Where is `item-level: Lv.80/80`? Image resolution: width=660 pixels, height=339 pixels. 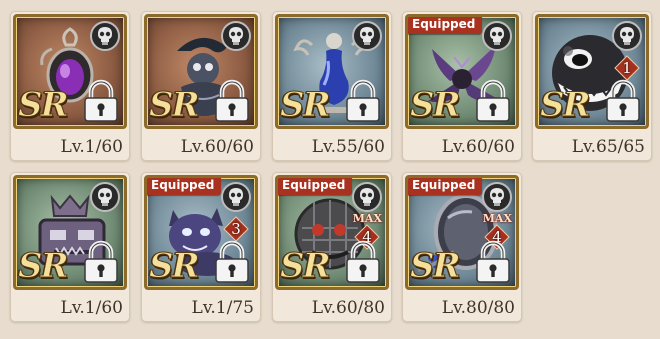
item-level: Lv.80/80 is located at coordinates (478, 308).